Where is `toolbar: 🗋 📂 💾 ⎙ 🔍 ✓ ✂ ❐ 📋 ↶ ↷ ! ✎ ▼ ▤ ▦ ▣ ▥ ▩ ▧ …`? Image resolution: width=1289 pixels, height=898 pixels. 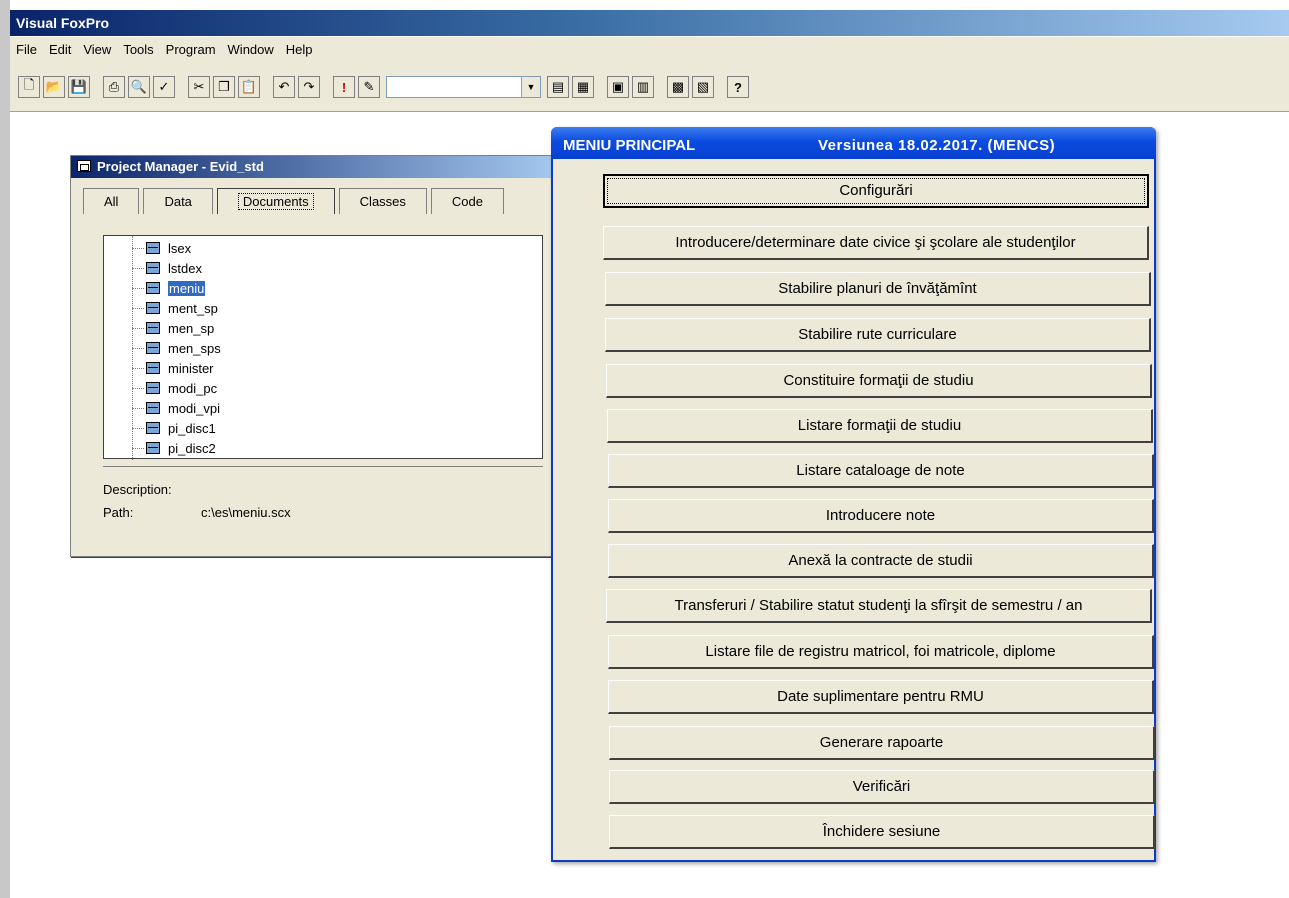
toolbar: 🗋 📂 💾 ⎙ 🔍 ✓ ✂ ❐ 📋 ↶ ↷ ! ✎ ▼ ▤ ▦ ▣ ▥ ▩ ▧ … is located at coordinates (649, 86).